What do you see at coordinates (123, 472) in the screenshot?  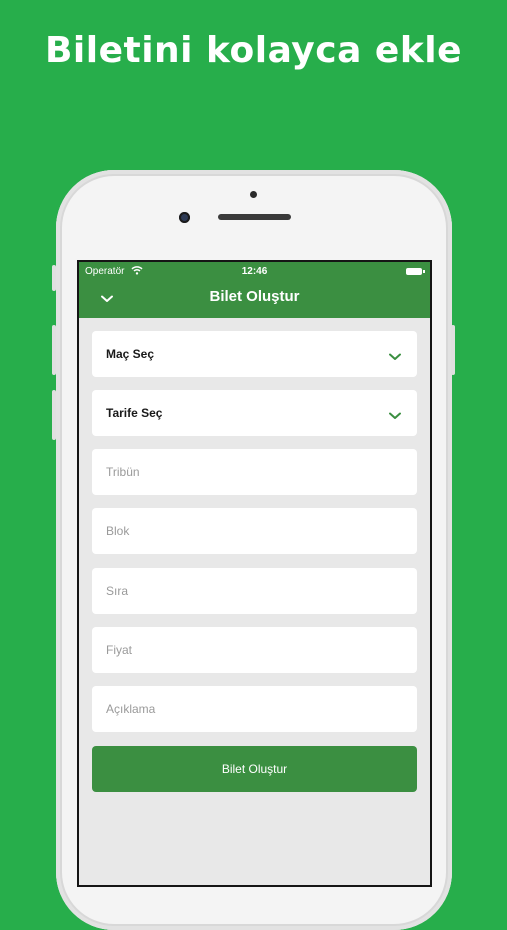 I see `stand-placeholder: Tribün` at bounding box center [123, 472].